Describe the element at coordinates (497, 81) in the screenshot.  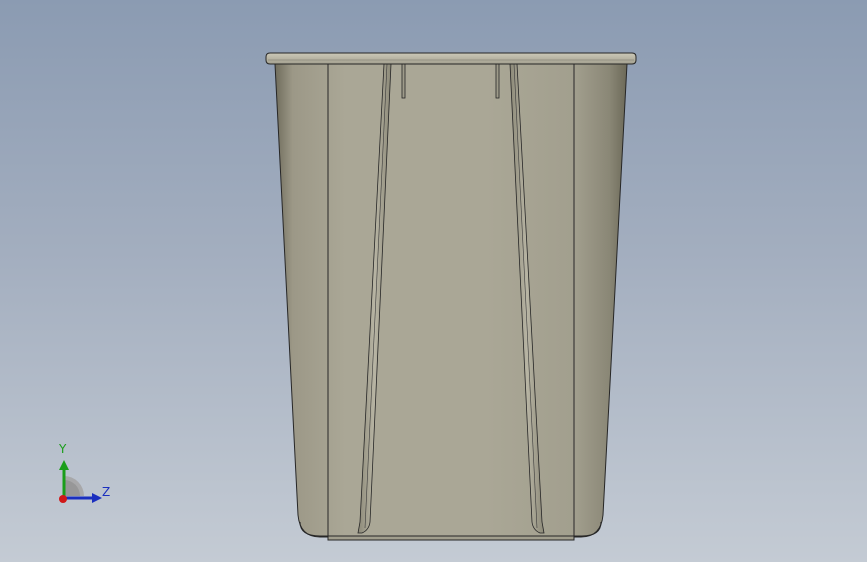
I see `right-notch` at that location.